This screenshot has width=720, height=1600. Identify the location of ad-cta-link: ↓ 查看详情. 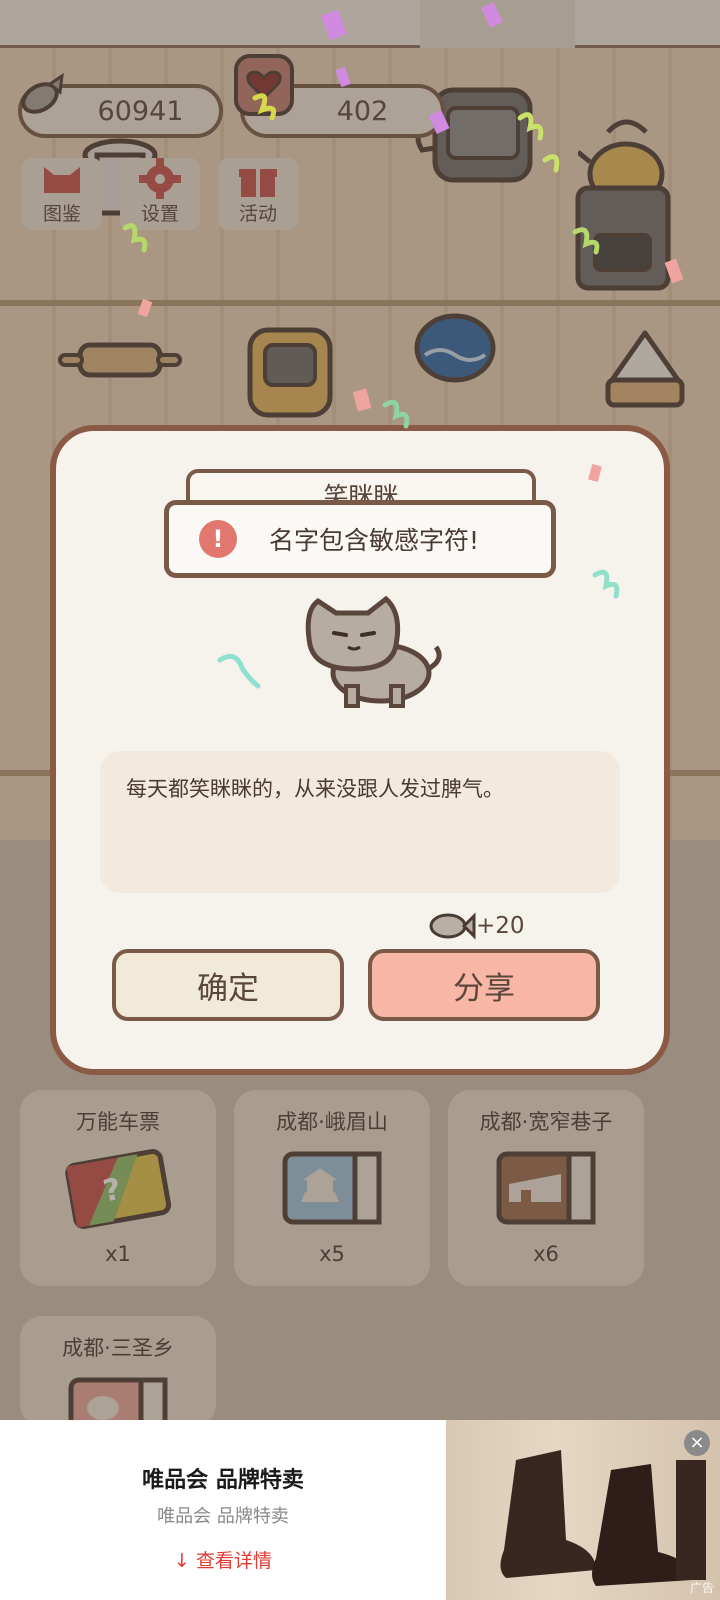
(223, 1559).